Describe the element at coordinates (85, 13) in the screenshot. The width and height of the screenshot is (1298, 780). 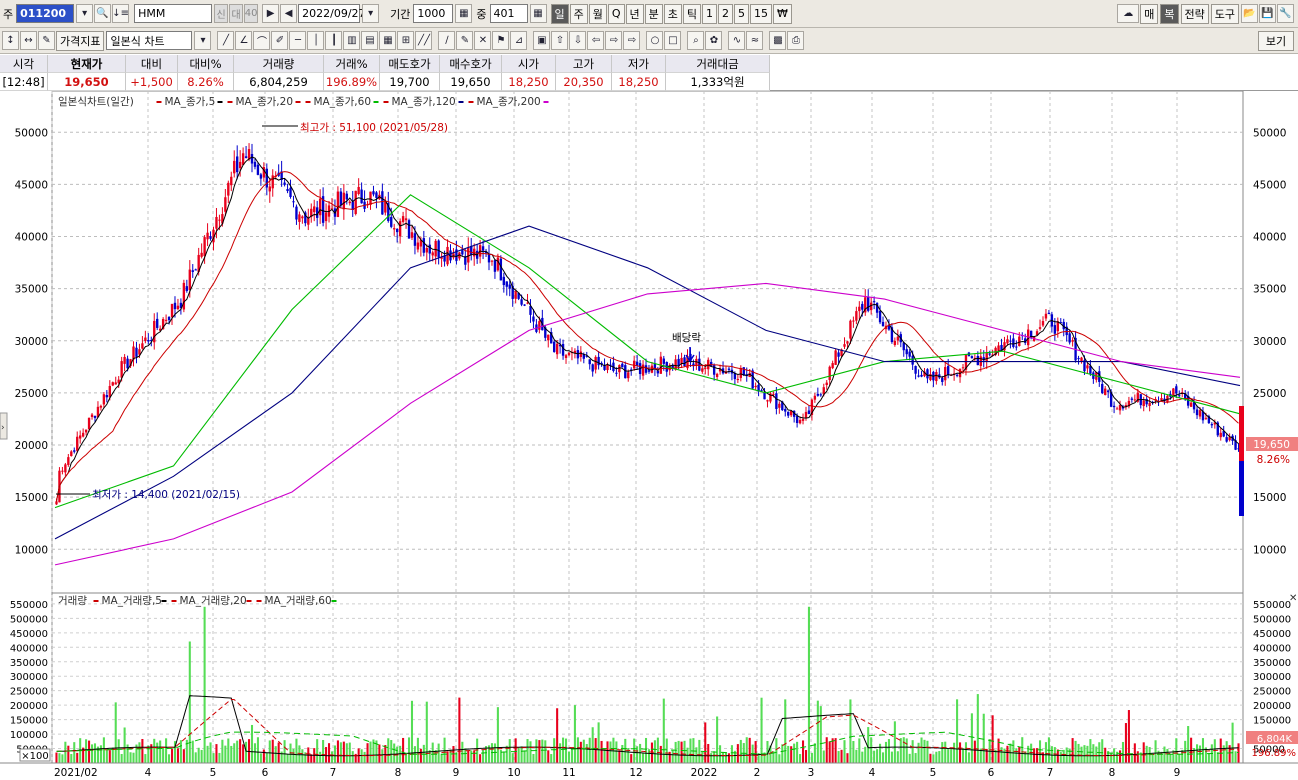
I see `dropdown-icon: ▾` at that location.